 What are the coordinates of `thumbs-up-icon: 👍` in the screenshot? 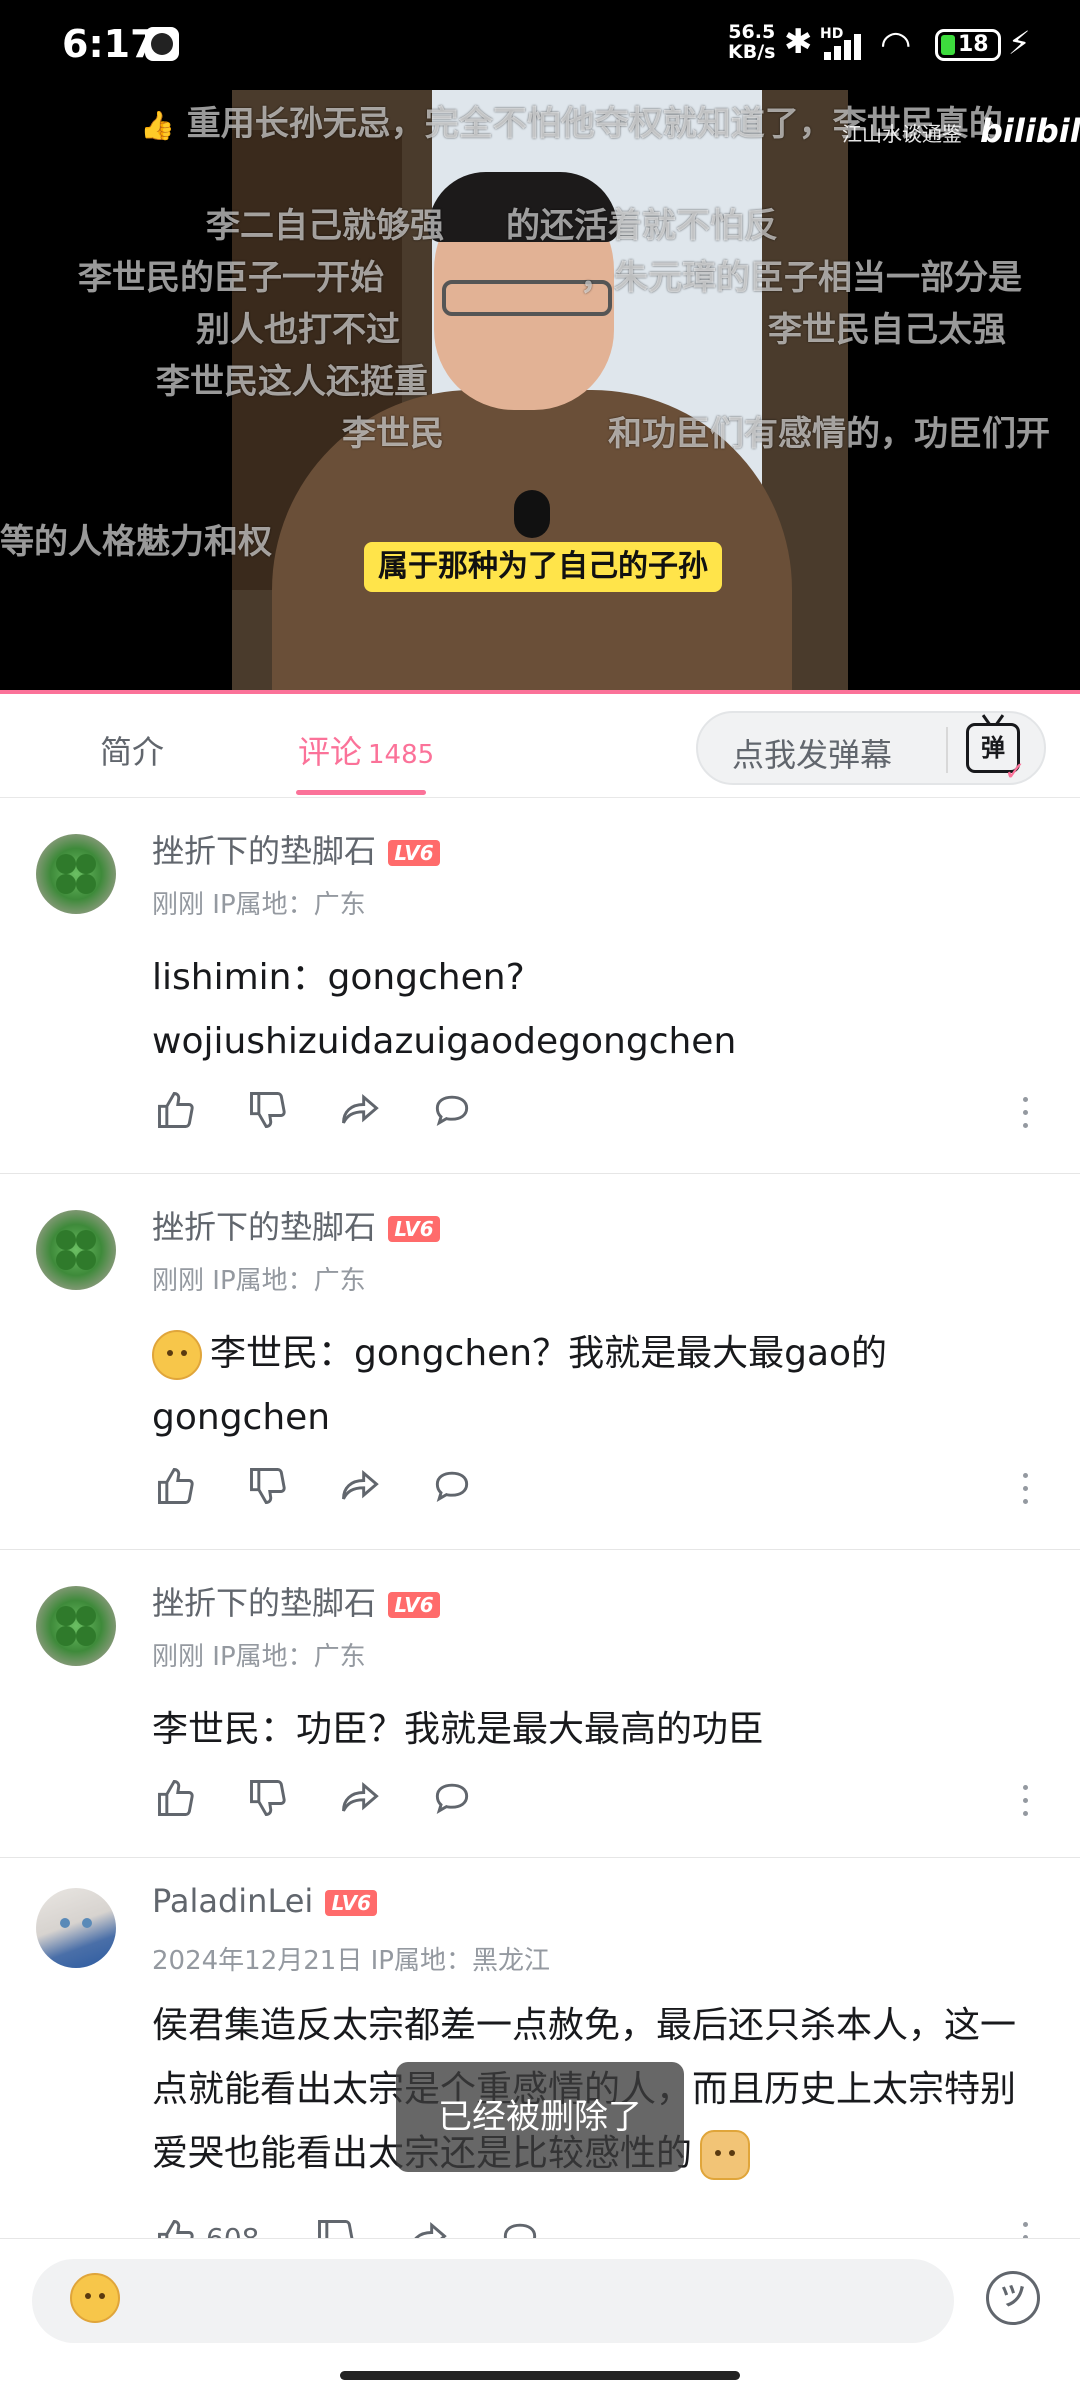 It's located at (157, 125).